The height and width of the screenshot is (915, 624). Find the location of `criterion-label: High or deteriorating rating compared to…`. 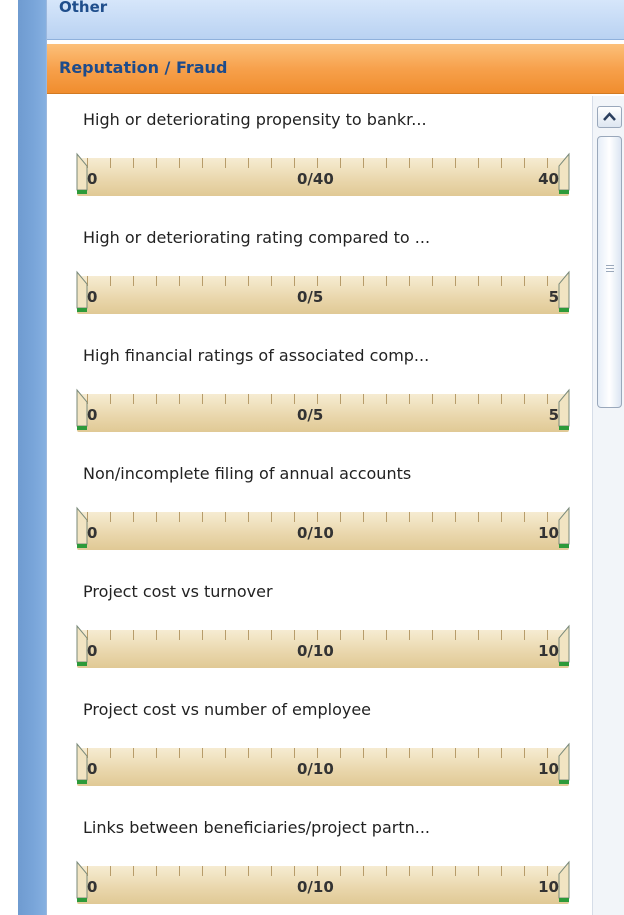

criterion-label: High or deteriorating rating compared to… is located at coordinates (257, 237).